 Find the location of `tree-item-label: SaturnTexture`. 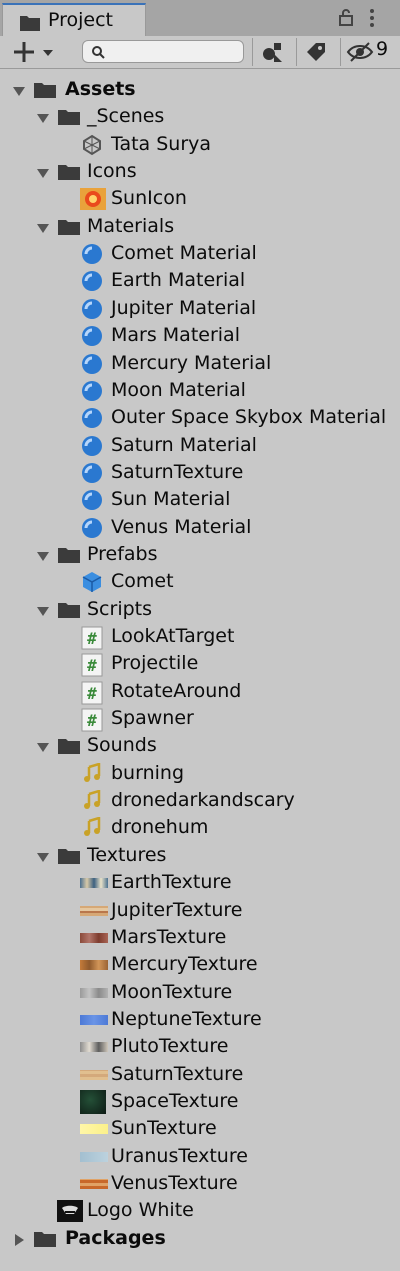

tree-item-label: SaturnTexture is located at coordinates (177, 471).